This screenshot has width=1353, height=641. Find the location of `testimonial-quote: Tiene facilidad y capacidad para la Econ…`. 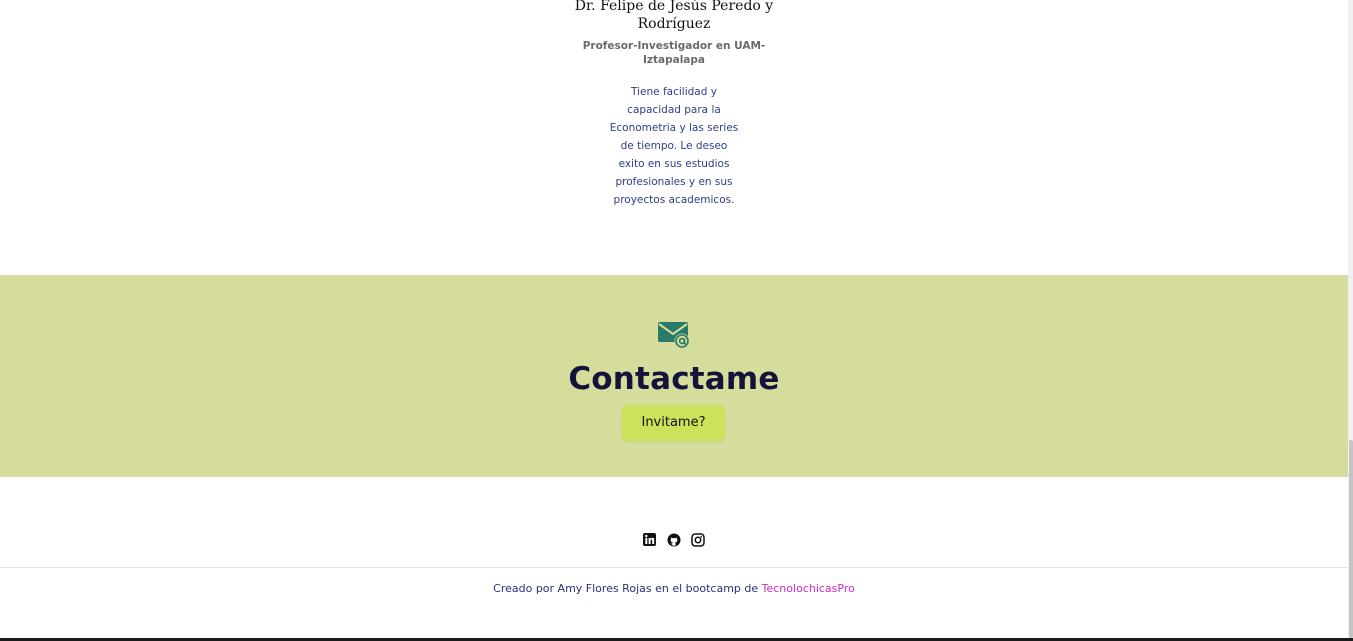

testimonial-quote: Tiene facilidad y capacidad para la Econ… is located at coordinates (674, 146).